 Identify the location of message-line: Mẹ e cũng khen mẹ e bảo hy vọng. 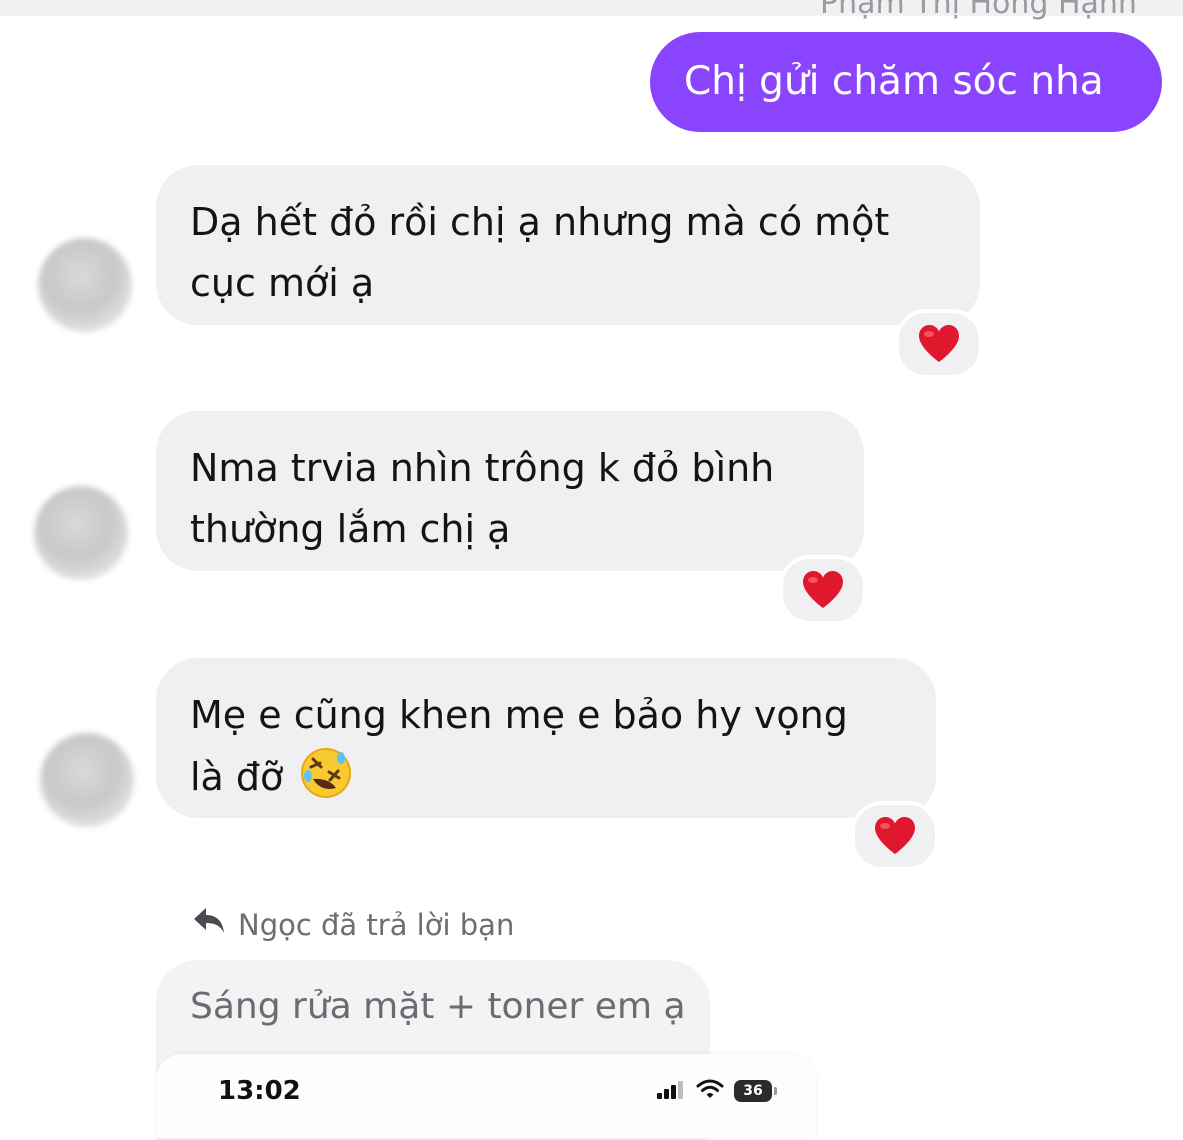
(519, 715).